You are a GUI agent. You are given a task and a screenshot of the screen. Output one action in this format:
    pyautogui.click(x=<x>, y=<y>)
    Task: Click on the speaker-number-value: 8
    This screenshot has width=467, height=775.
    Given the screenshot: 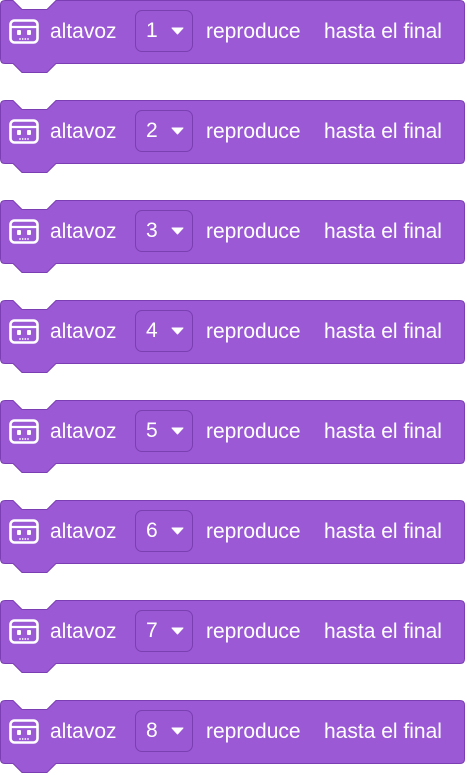 What is the action you would take?
    pyautogui.click(x=152, y=730)
    